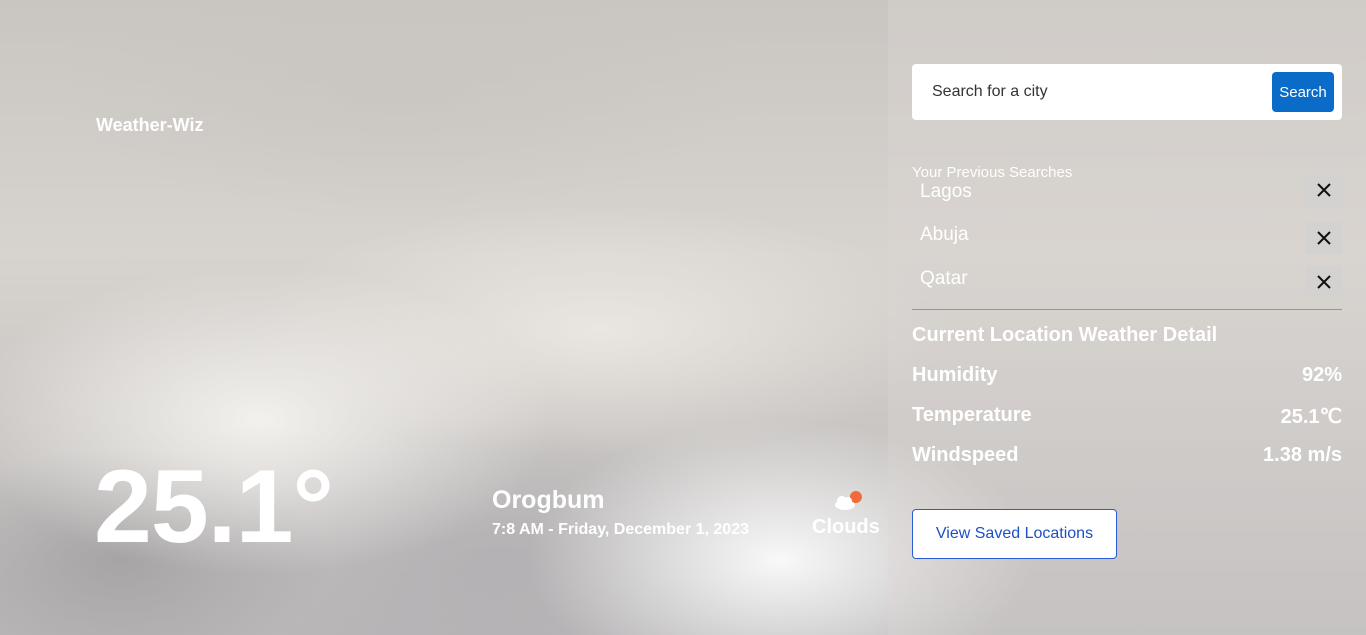  What do you see at coordinates (944, 235) in the screenshot?
I see `previous-search-label: Abuja` at bounding box center [944, 235].